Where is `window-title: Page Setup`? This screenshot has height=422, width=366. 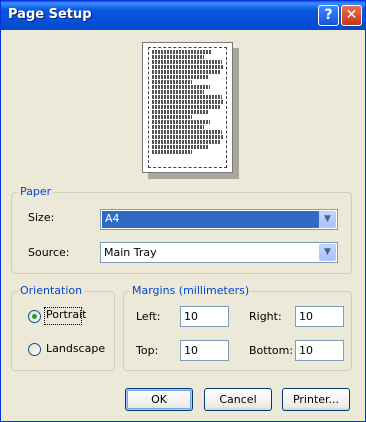 window-title: Page Setup is located at coordinates (50, 14).